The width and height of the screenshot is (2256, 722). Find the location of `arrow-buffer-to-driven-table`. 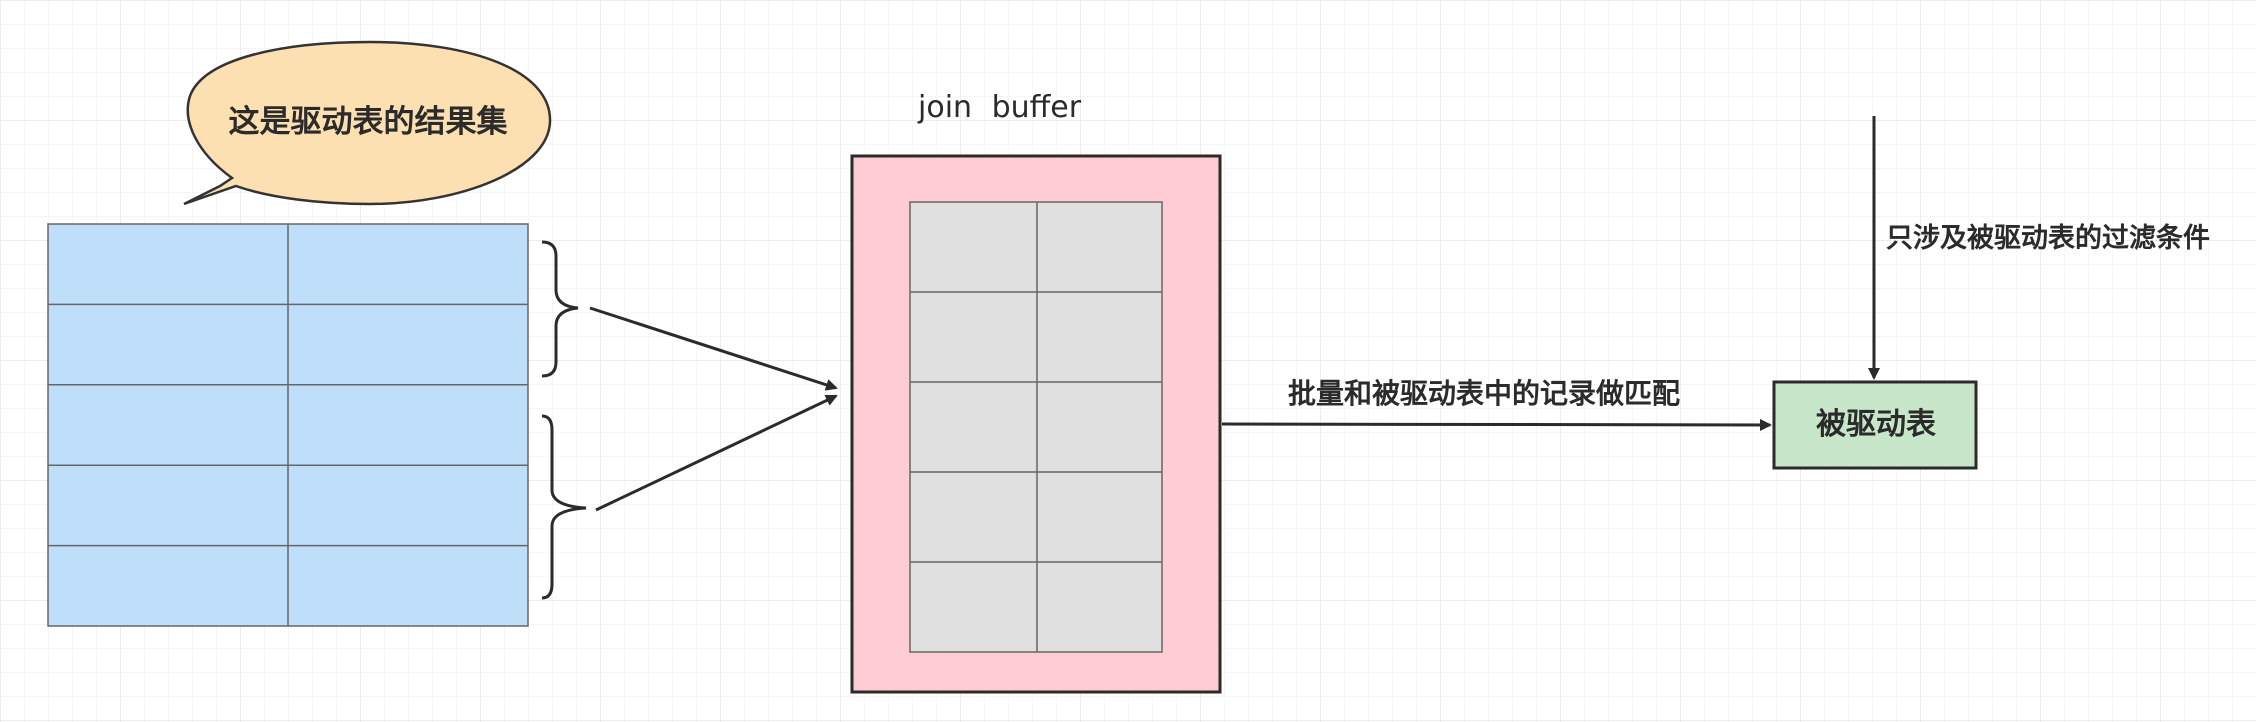

arrow-buffer-to-driven-table is located at coordinates (1496, 424).